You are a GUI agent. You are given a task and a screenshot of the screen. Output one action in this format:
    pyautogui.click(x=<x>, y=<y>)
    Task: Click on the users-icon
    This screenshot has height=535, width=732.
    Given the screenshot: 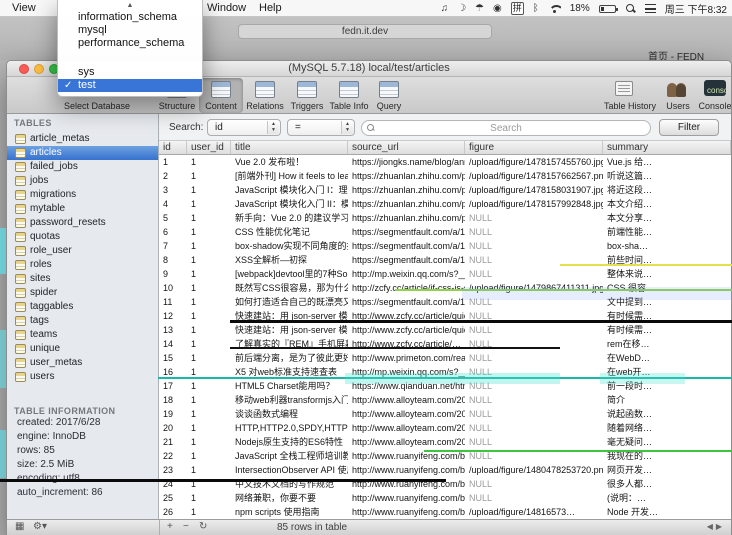 What is the action you would take?
    pyautogui.click(x=678, y=88)
    